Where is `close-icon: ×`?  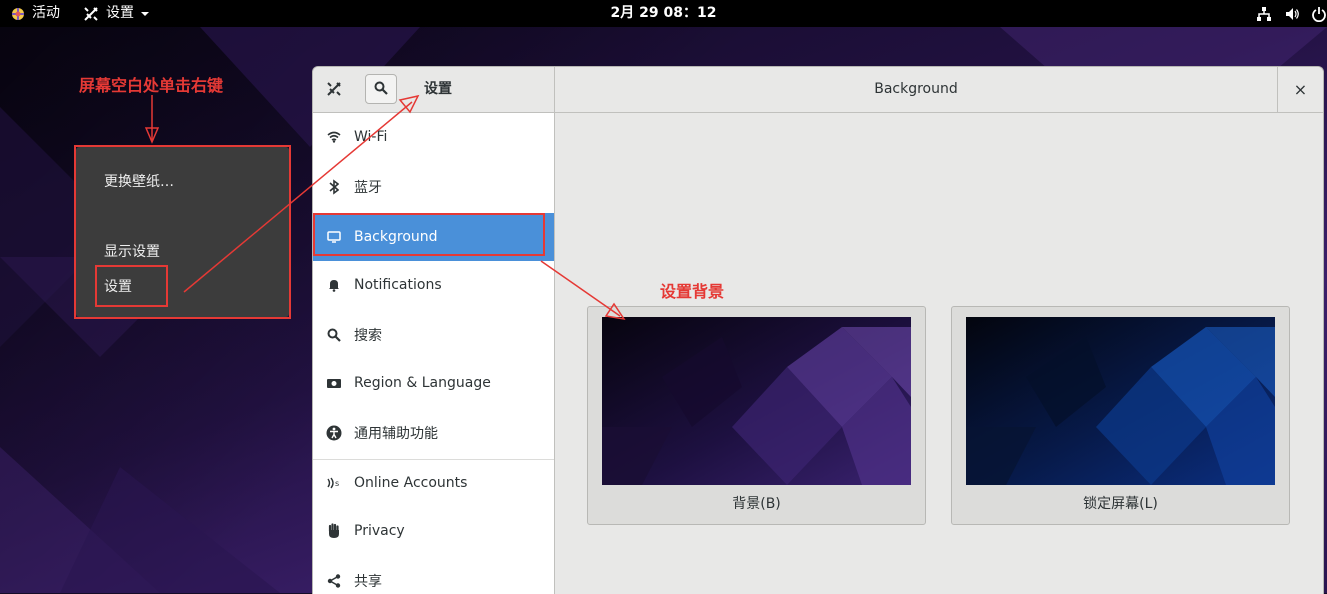 close-icon: × is located at coordinates (1300, 89).